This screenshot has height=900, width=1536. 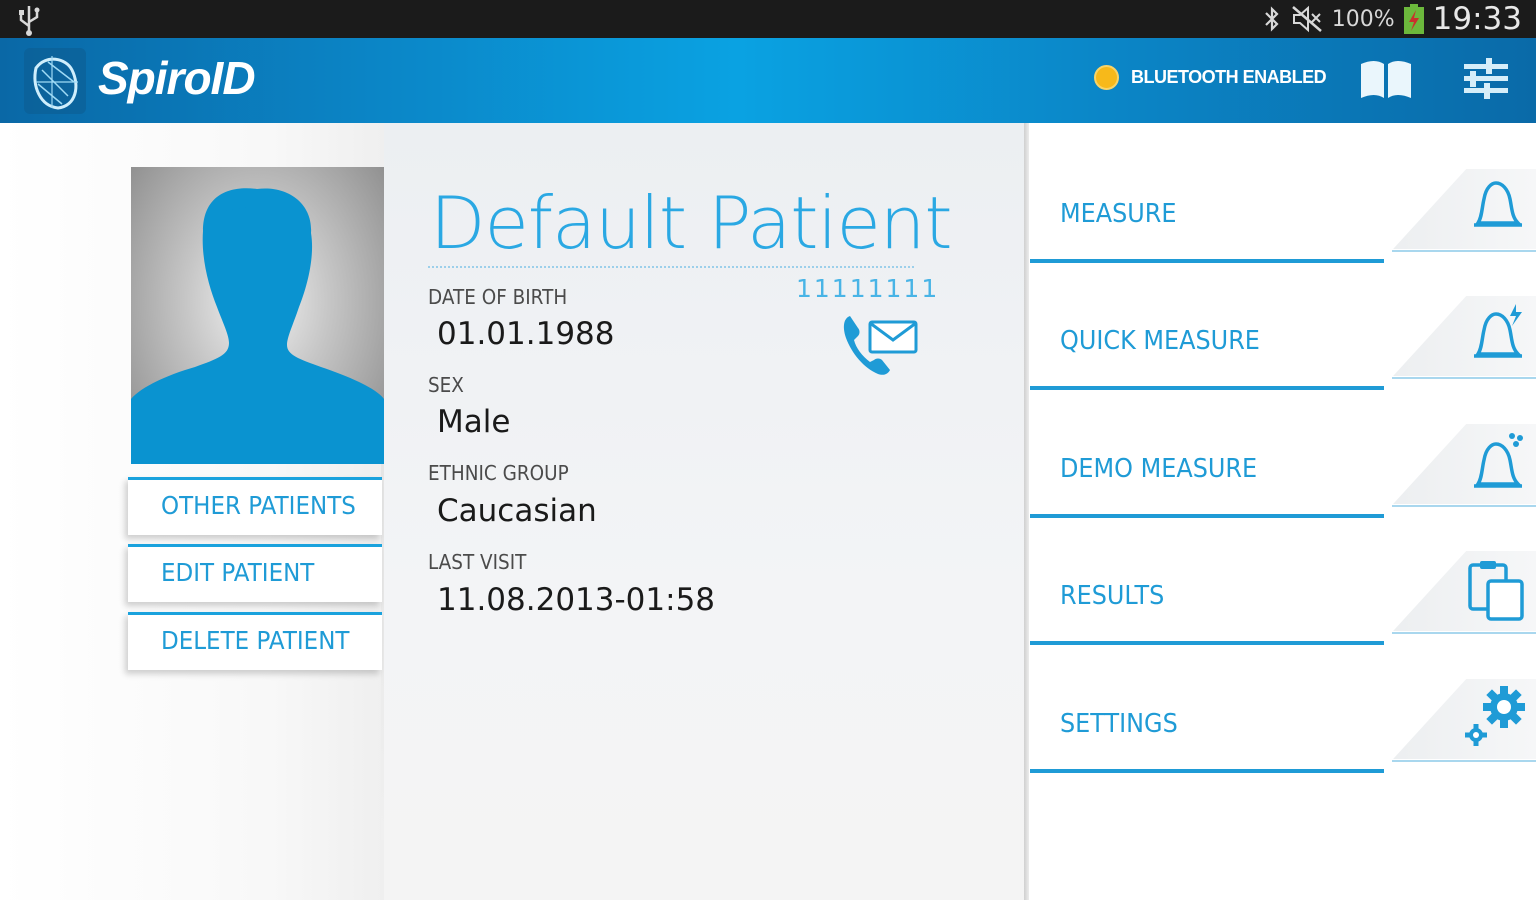 I want to click on settings-button: SETTINGS, so click(x=1283, y=726).